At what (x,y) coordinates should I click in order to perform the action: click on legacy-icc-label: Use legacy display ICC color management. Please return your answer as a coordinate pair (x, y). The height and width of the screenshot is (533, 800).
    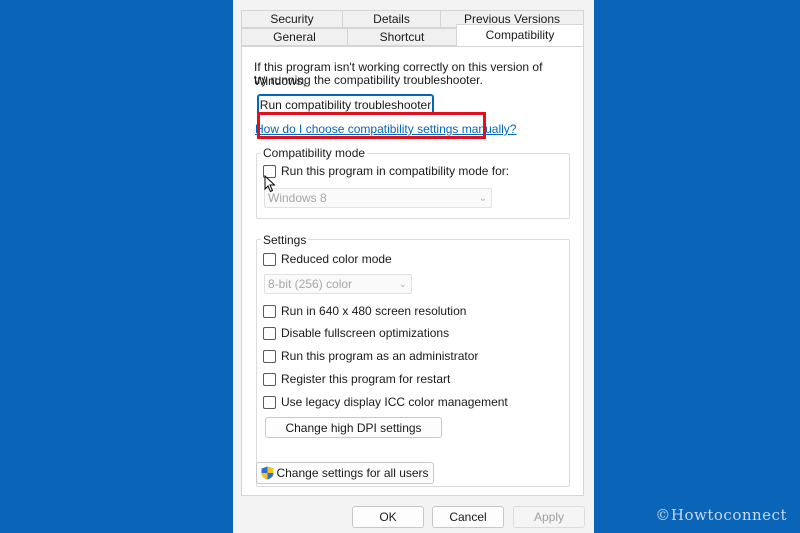
    Looking at the image, I should click on (394, 402).